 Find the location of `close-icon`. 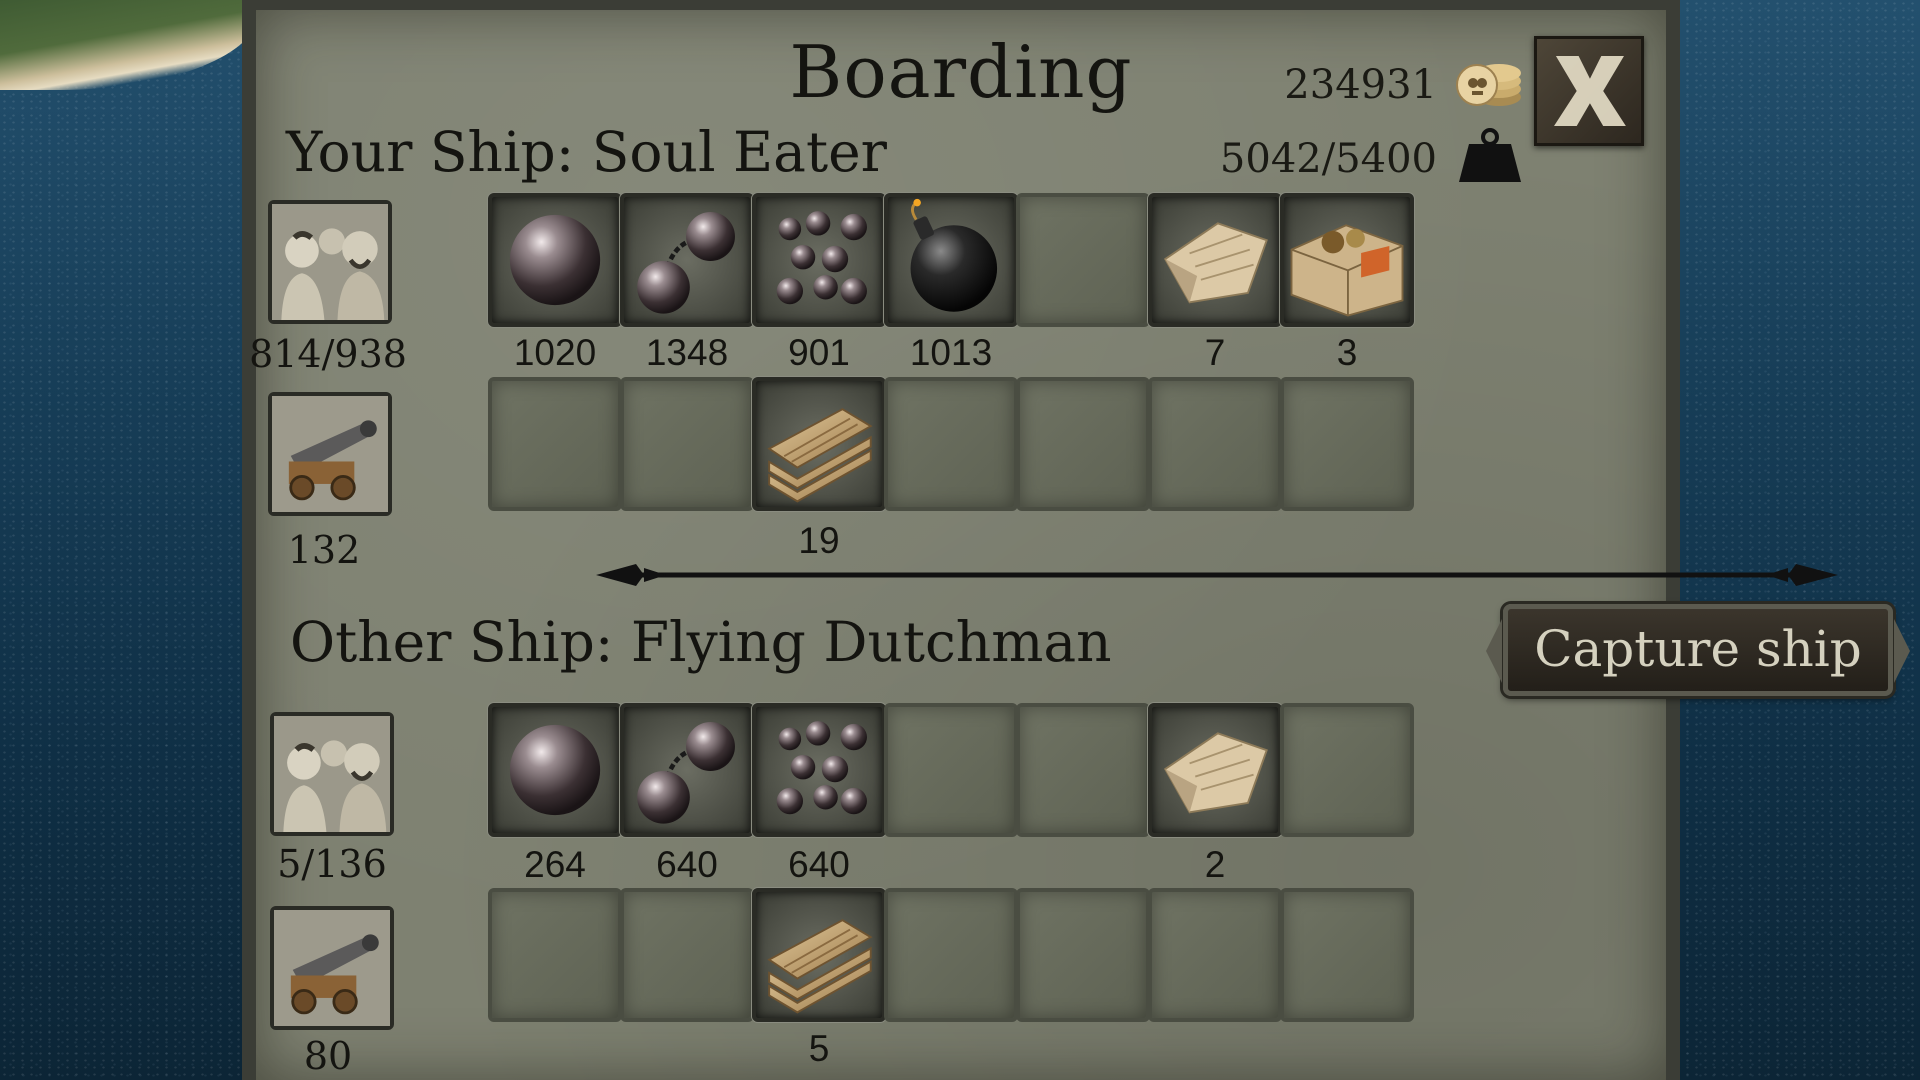

close-icon is located at coordinates (1590, 91).